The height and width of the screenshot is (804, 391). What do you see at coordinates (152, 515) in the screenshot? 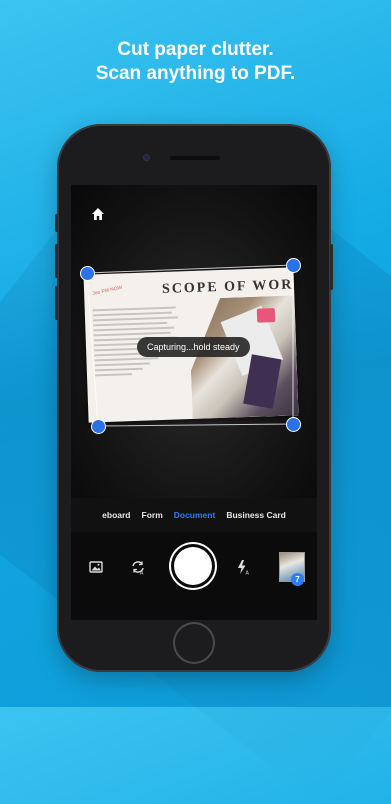
I see `mode-form: Form` at bounding box center [152, 515].